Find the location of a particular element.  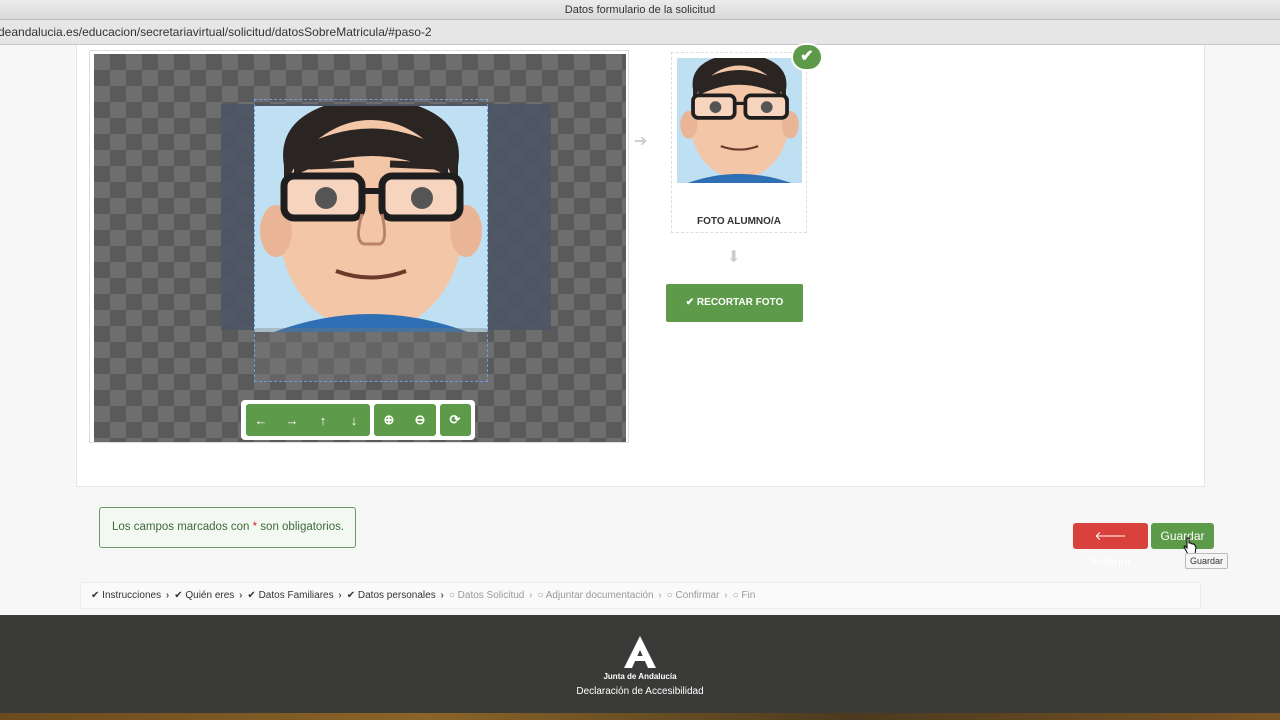

zoom-out-icon: ⊖ is located at coordinates (420, 419).